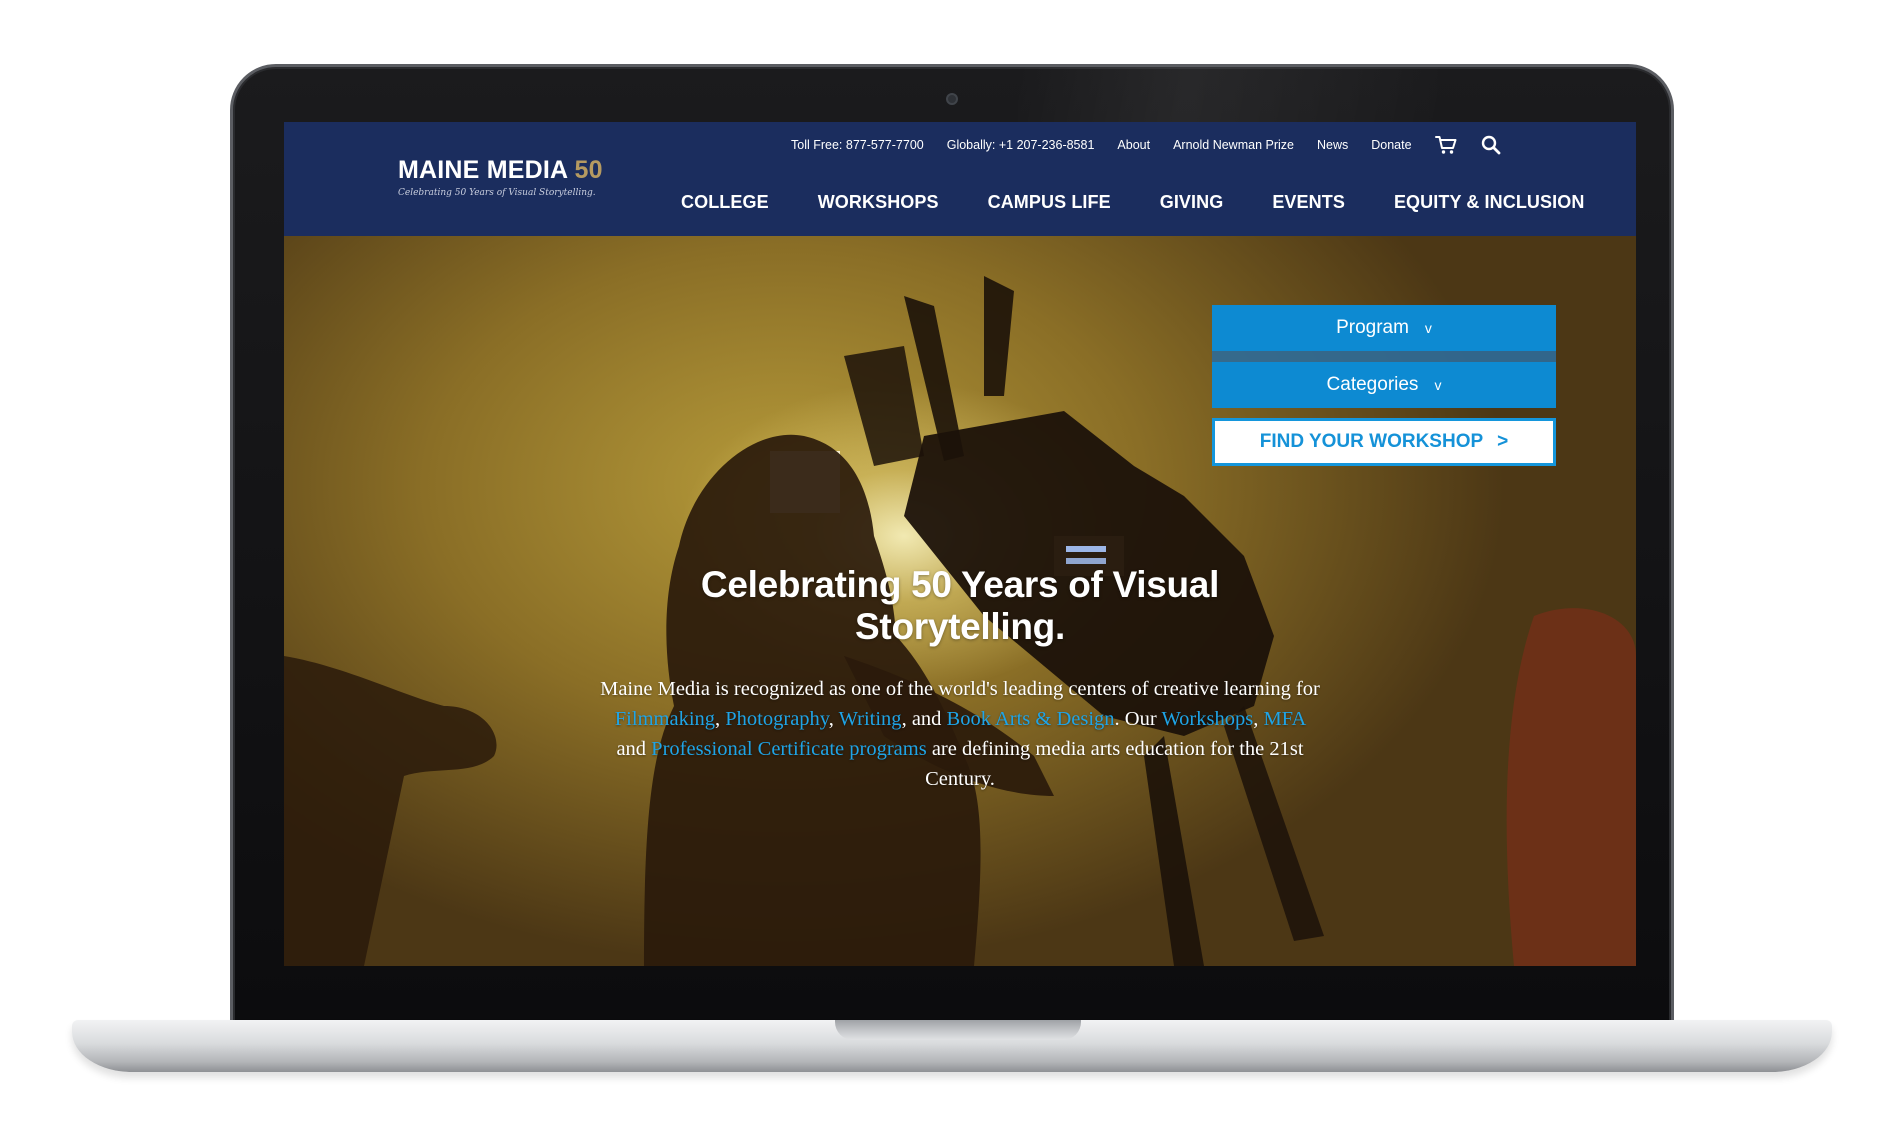  I want to click on nav-giving: GIVING, so click(1192, 202).